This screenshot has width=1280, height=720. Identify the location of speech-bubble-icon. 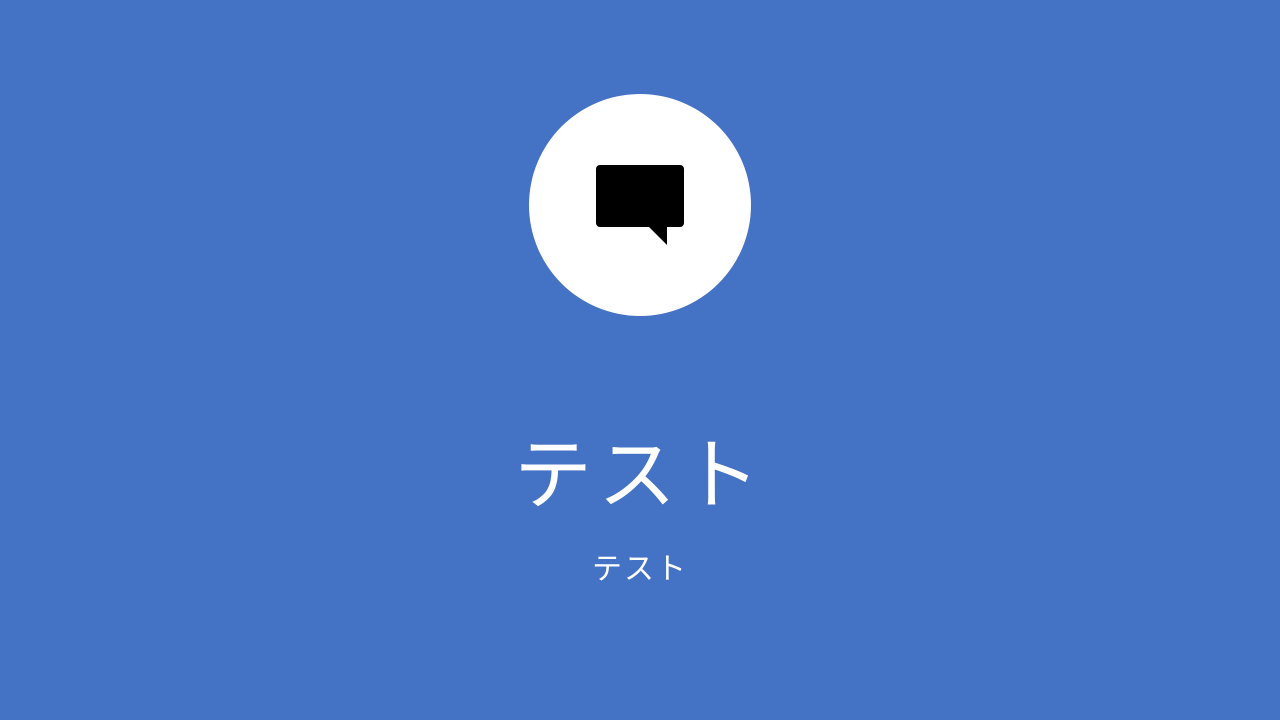
(640, 205).